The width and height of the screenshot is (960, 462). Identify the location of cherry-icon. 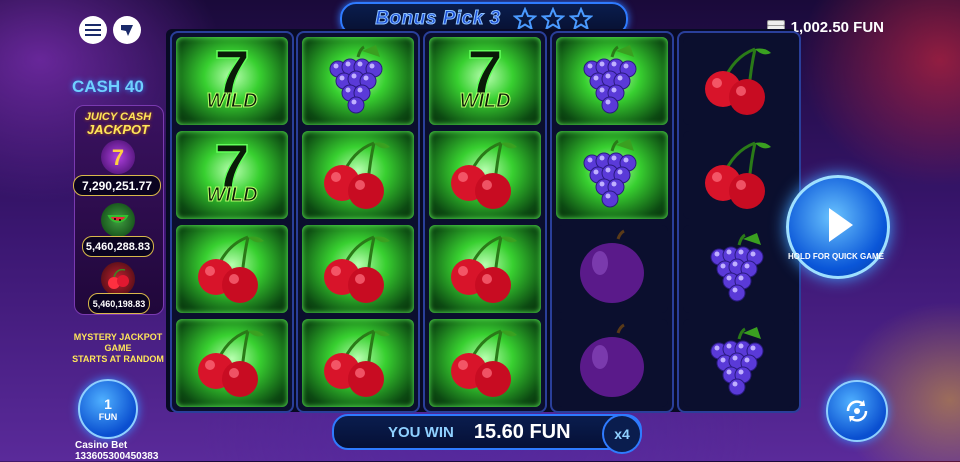
(118, 279).